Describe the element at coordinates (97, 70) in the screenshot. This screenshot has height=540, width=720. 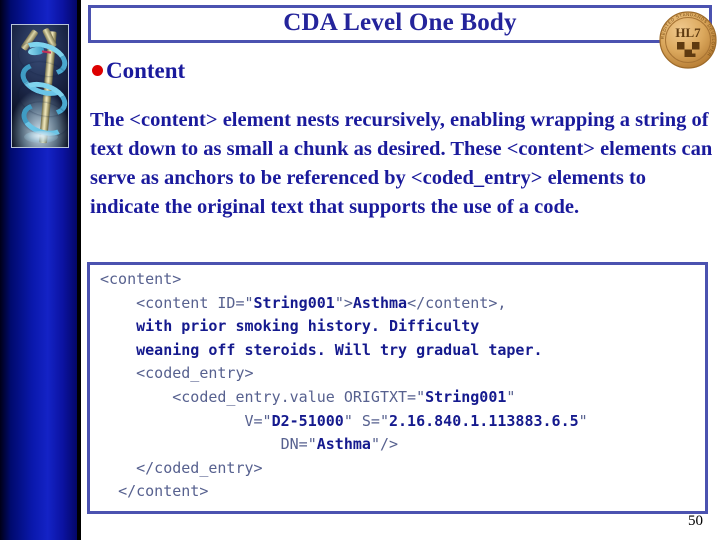
I see `bullet-dot-icon` at that location.